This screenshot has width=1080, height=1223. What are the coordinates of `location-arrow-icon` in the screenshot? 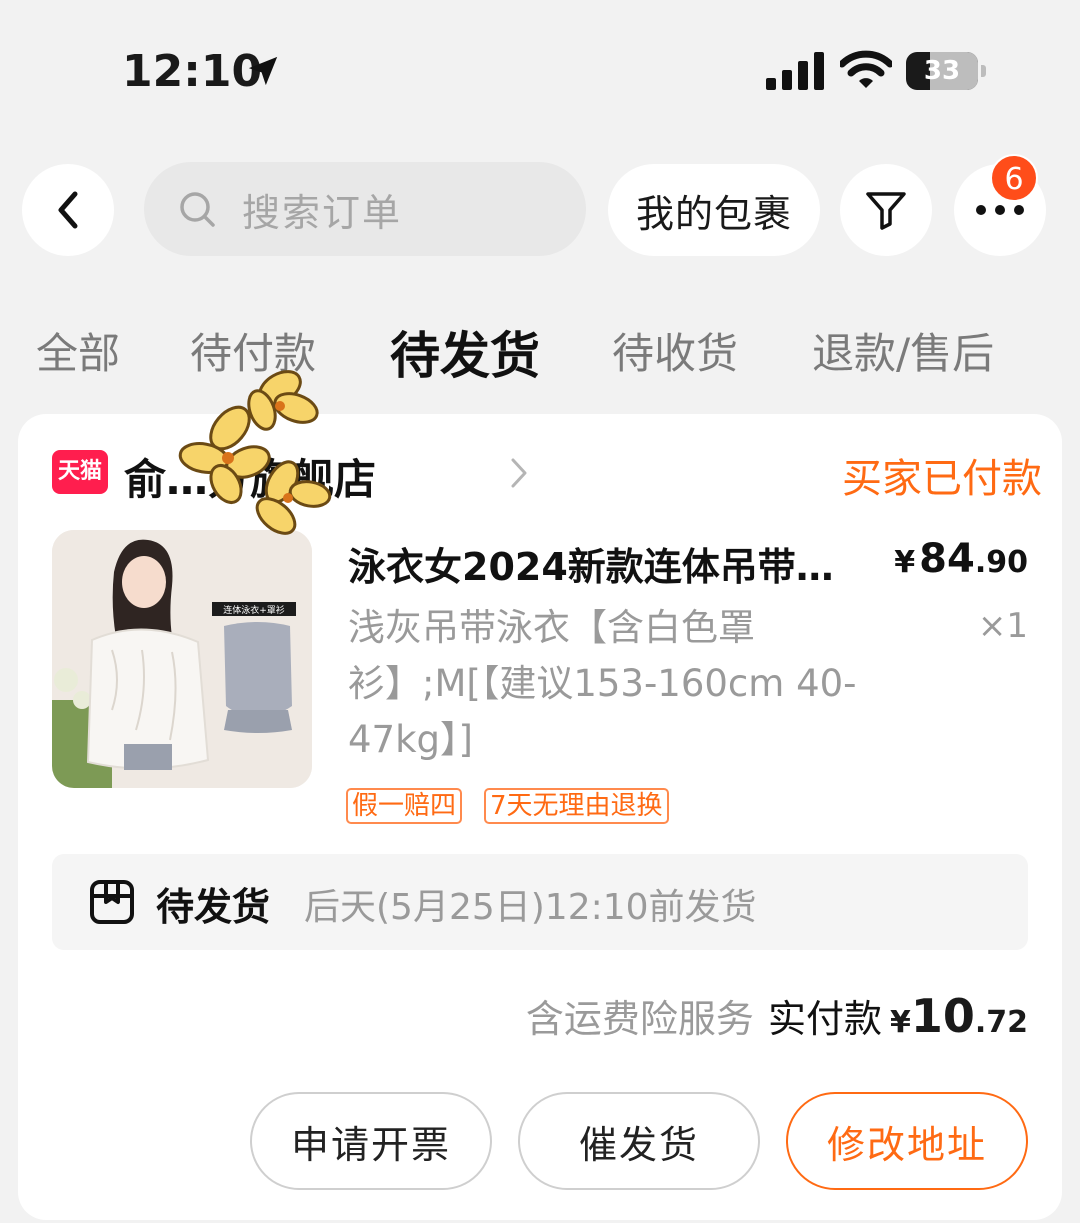 It's located at (263, 71).